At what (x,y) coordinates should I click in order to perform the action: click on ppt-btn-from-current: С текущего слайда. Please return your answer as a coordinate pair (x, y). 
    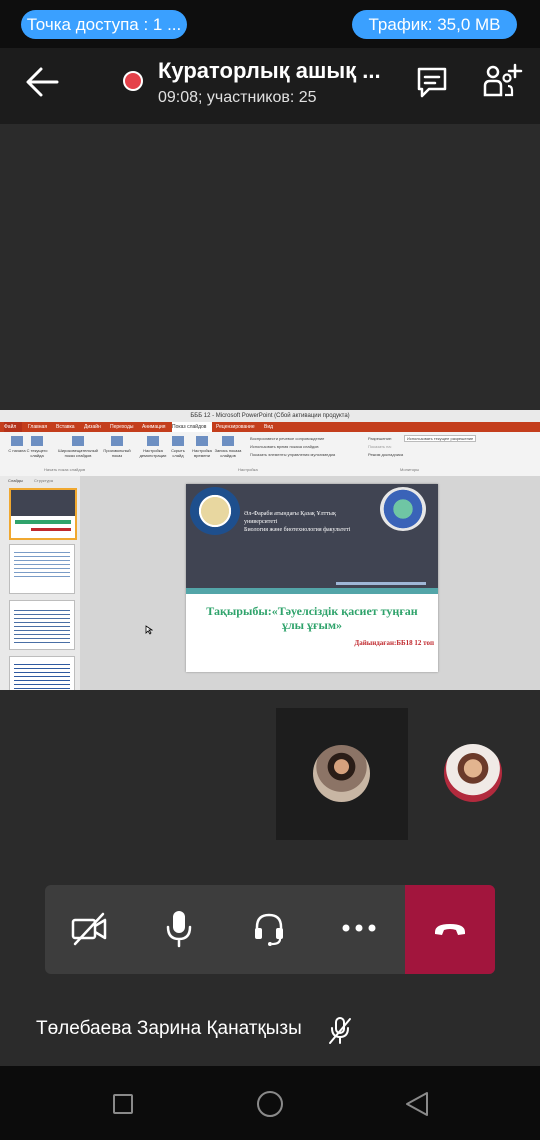
    Looking at the image, I should click on (37, 449).